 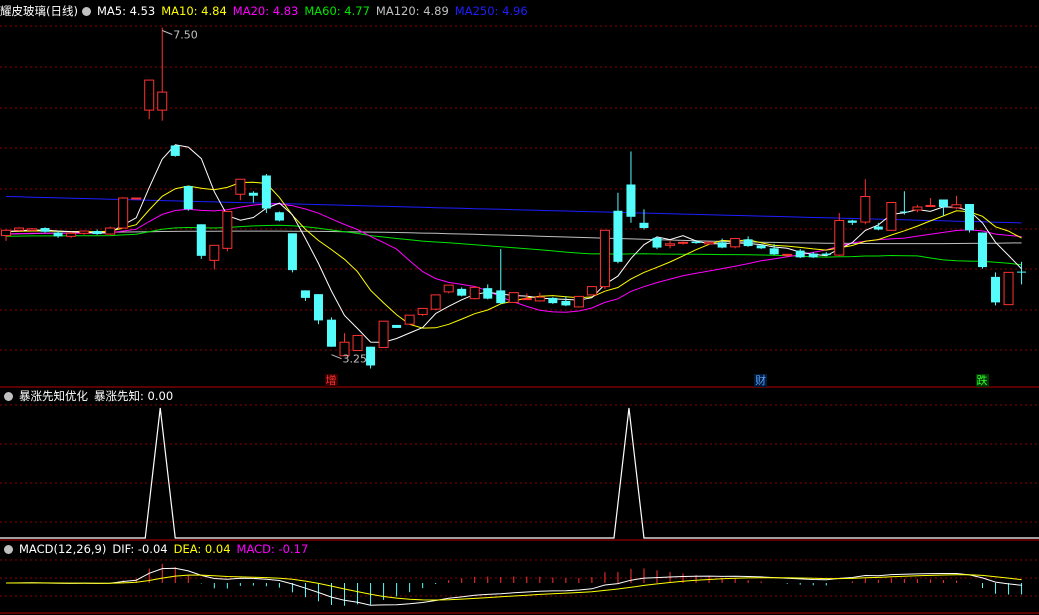 I want to click on macd-gear-icon, so click(x=8, y=549).